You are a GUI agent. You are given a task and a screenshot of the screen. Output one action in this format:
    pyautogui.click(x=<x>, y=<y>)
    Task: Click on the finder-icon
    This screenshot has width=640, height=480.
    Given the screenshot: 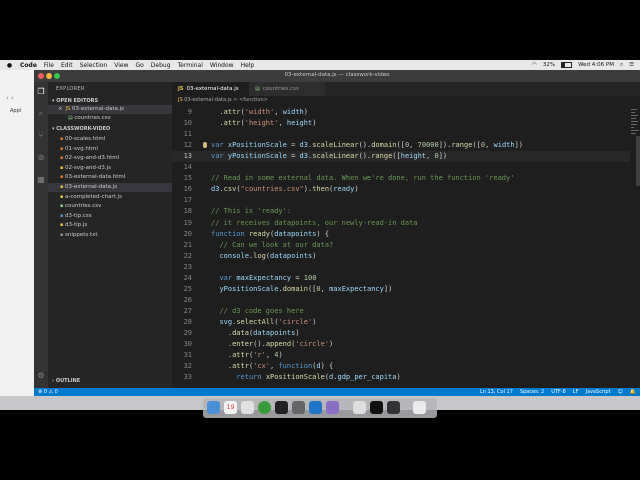 What is the action you would take?
    pyautogui.click(x=213, y=407)
    